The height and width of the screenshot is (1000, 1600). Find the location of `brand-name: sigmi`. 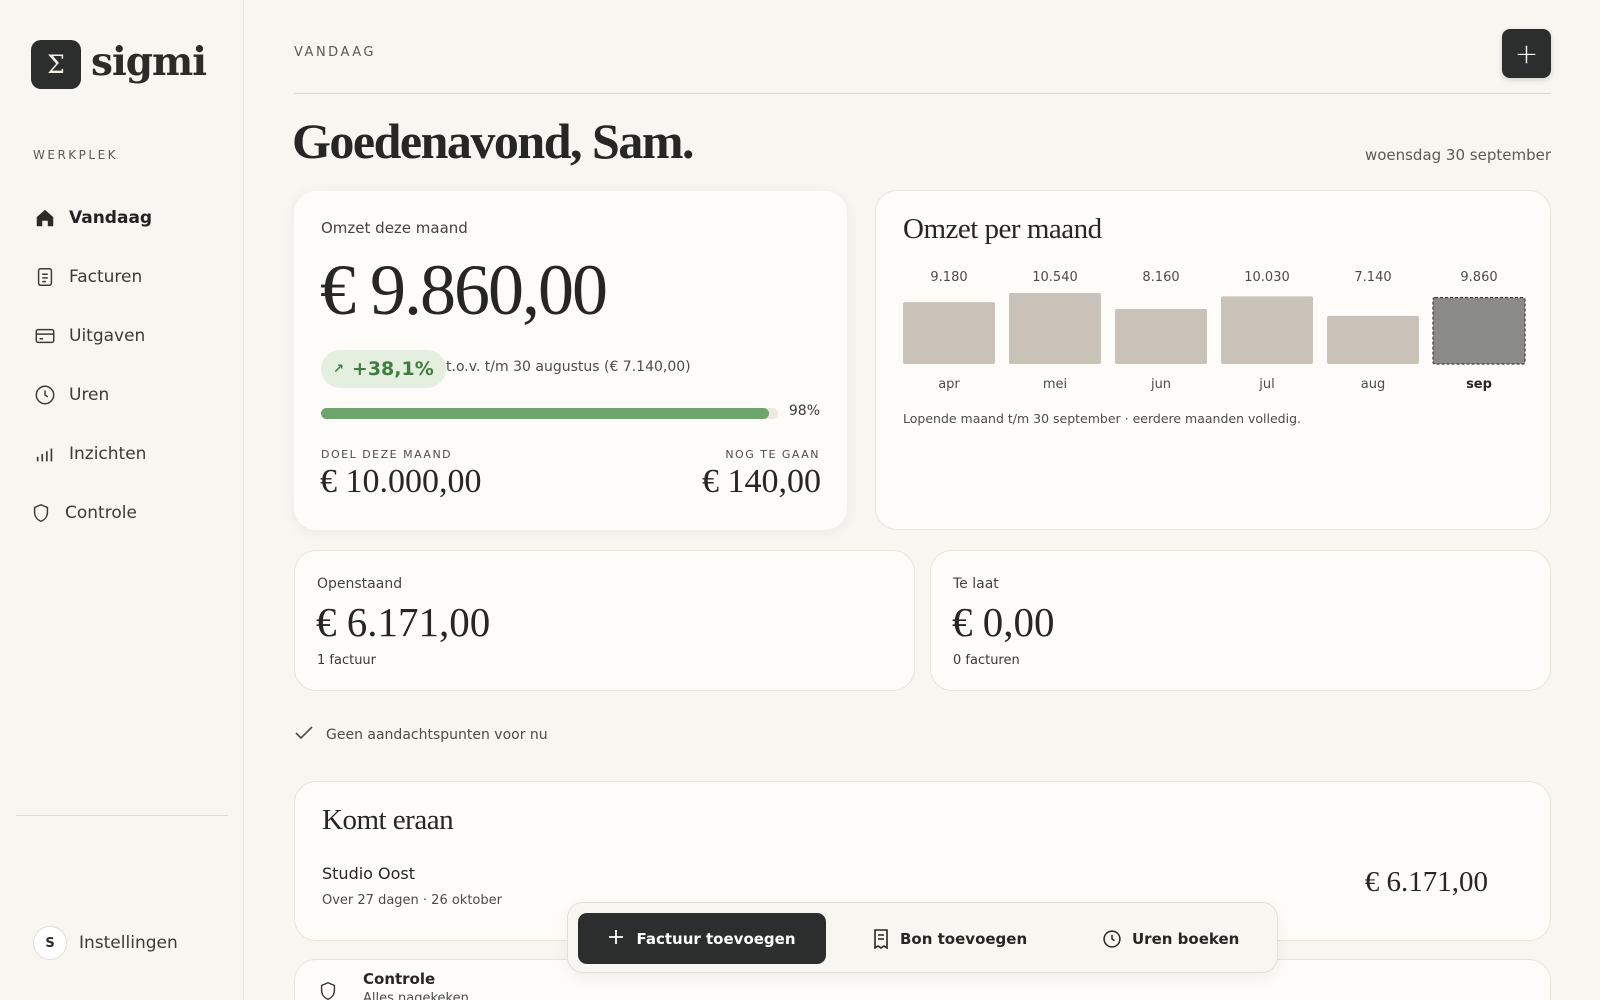

brand-name: sigmi is located at coordinates (149, 61).